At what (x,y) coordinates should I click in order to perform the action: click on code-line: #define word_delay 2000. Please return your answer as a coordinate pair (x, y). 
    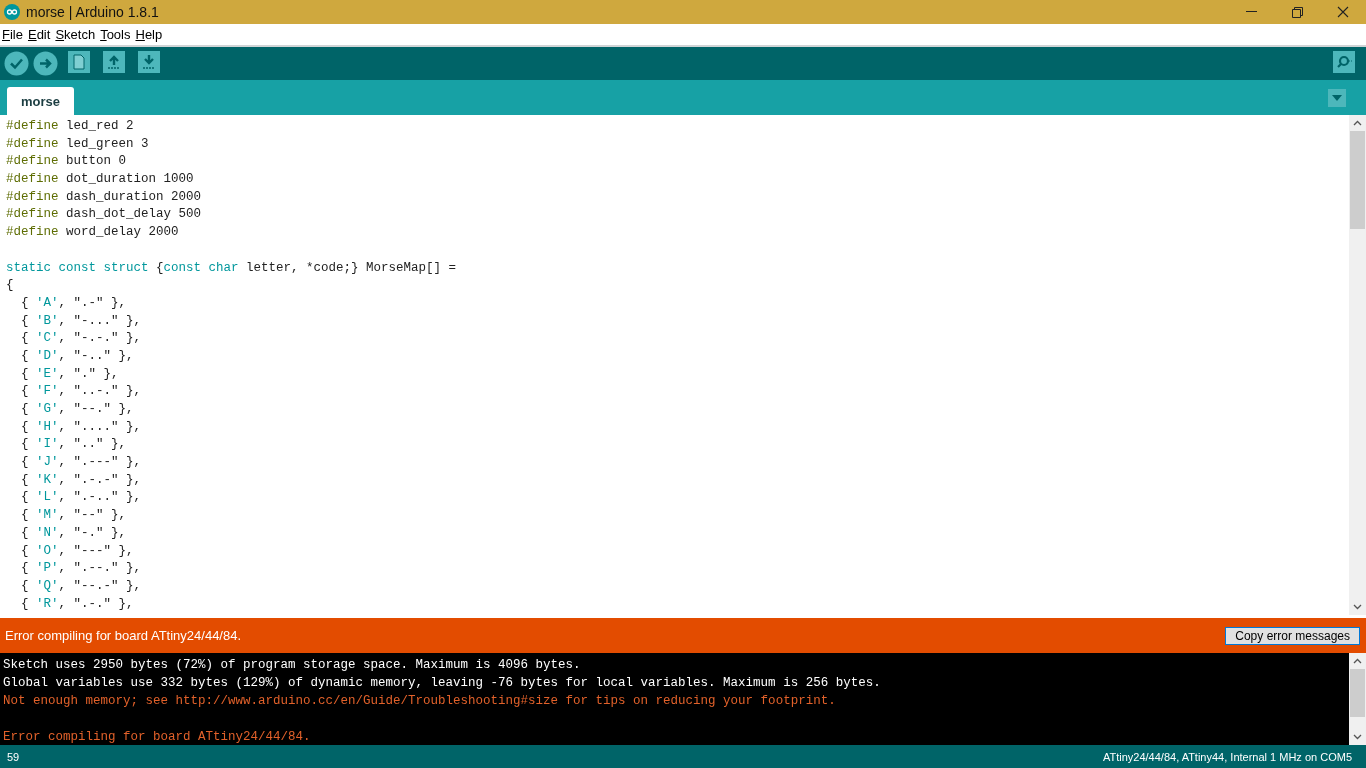
    Looking at the image, I should click on (93, 233).